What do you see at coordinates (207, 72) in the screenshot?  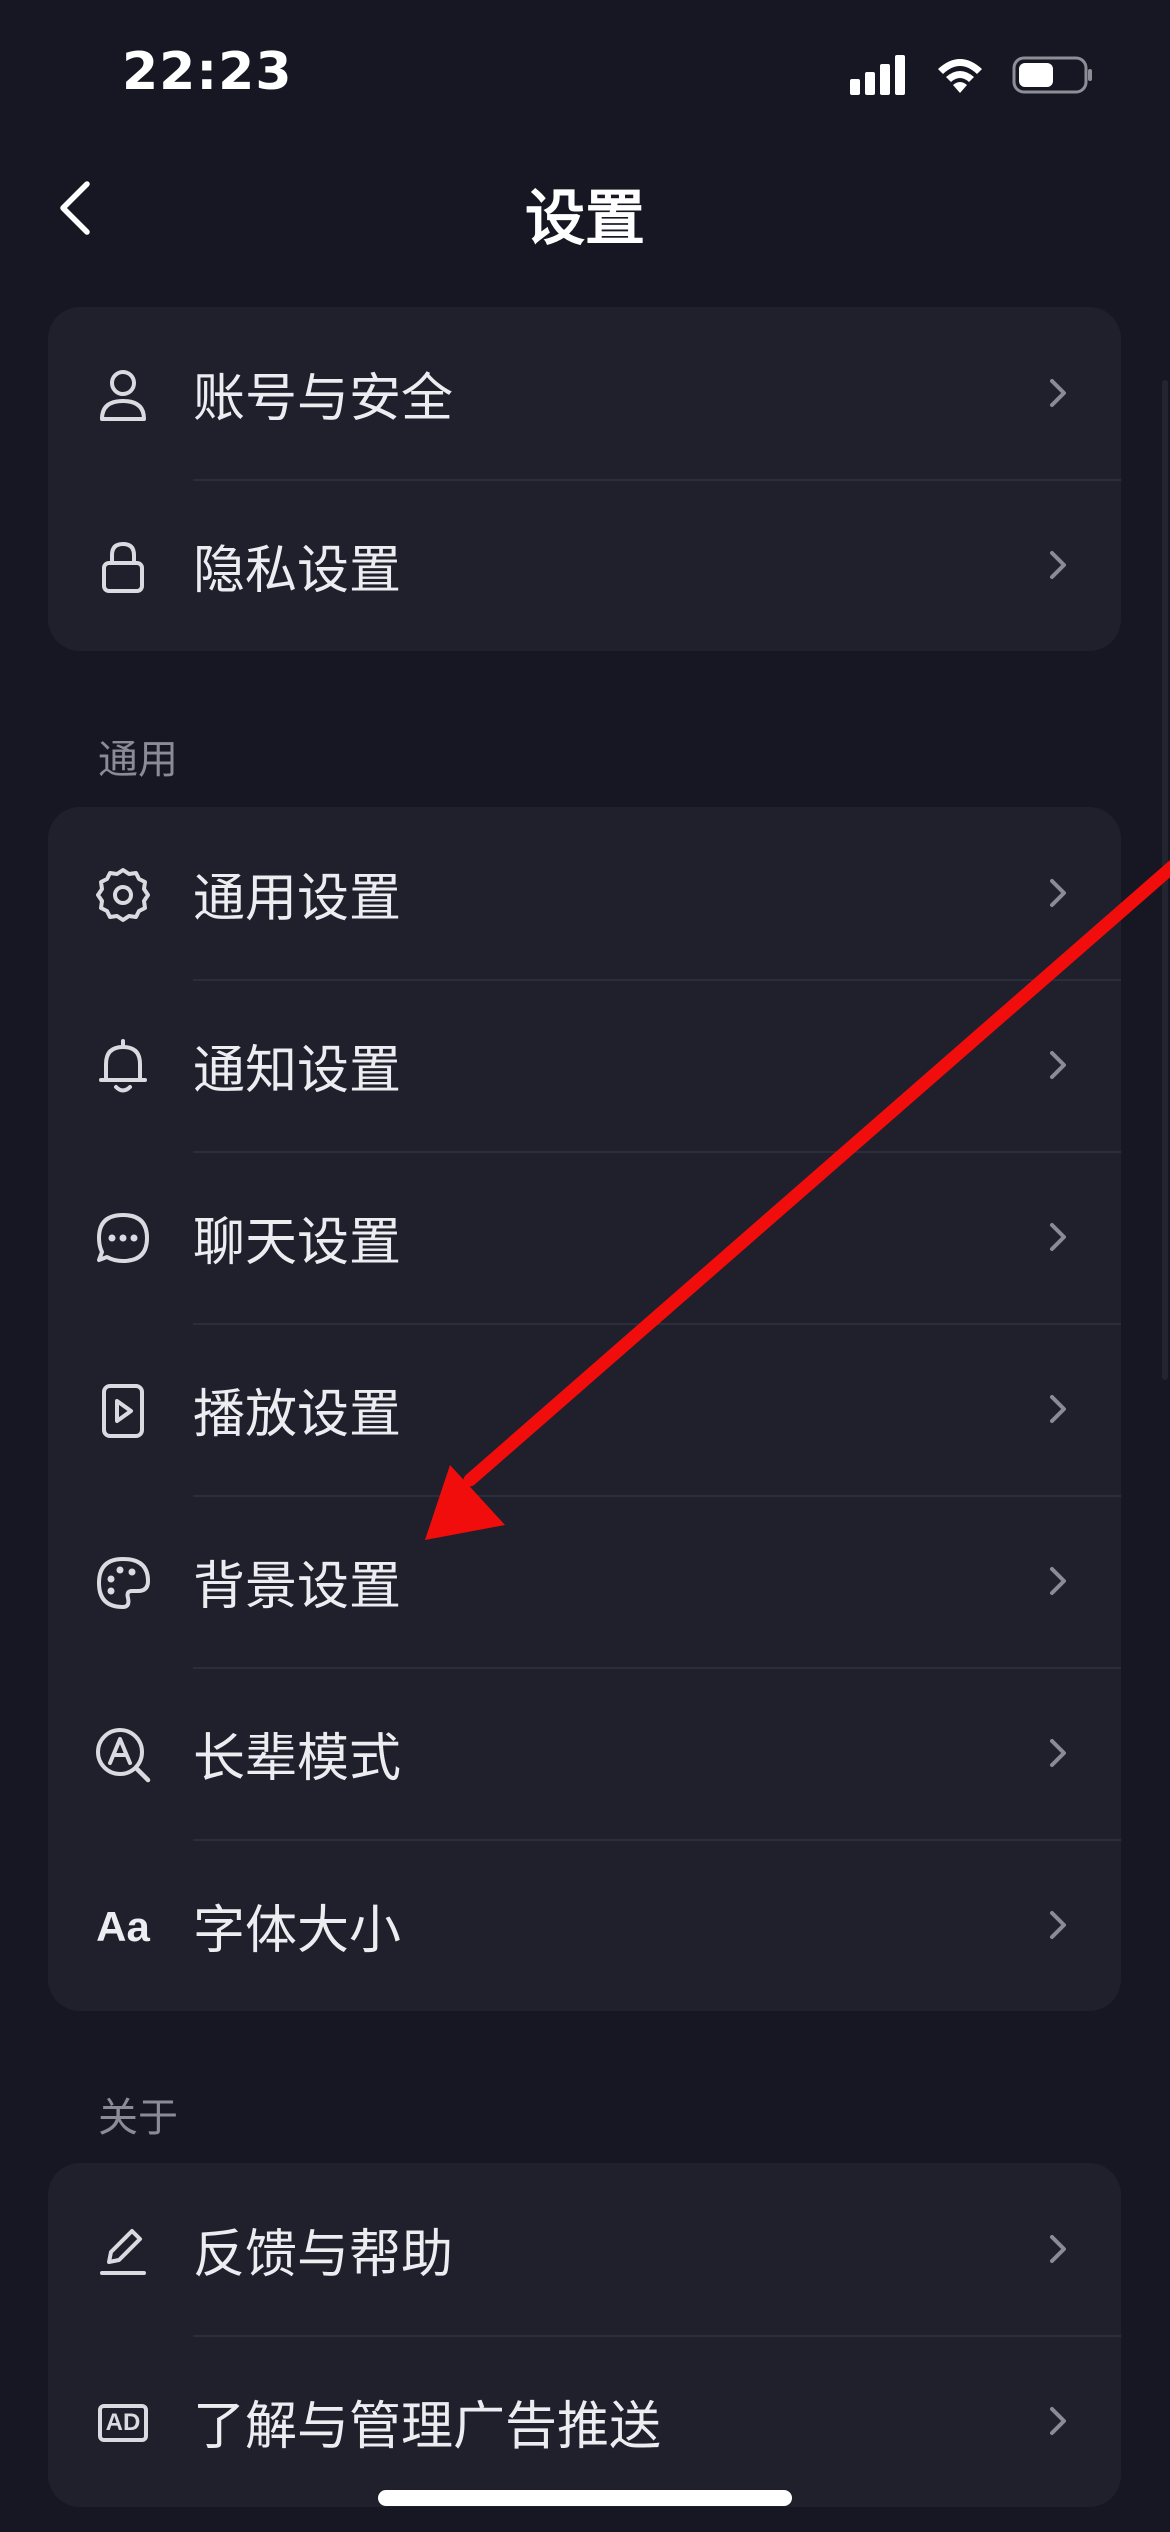 I see `status-time: 22:23` at bounding box center [207, 72].